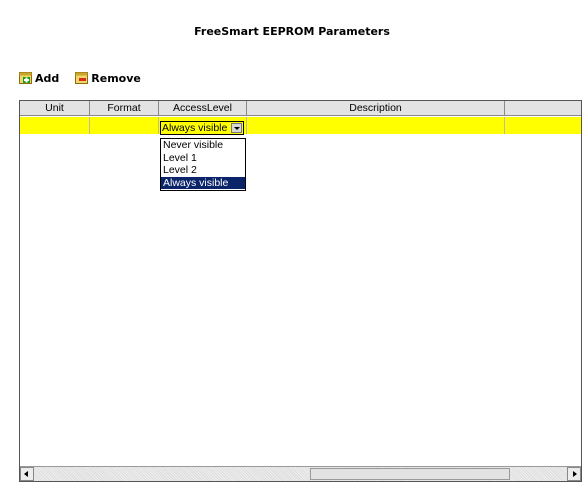  Describe the element at coordinates (300, 473) in the screenshot. I see `horizontal-scrollbar` at that location.